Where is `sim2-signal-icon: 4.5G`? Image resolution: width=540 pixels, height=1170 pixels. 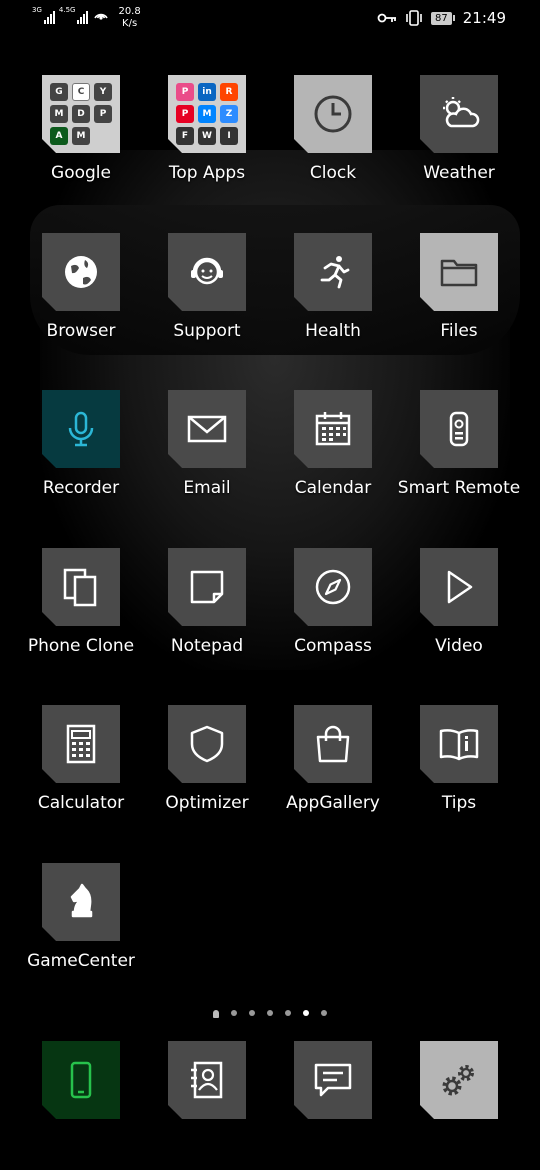 sim2-signal-icon: 4.5G is located at coordinates (74, 15).